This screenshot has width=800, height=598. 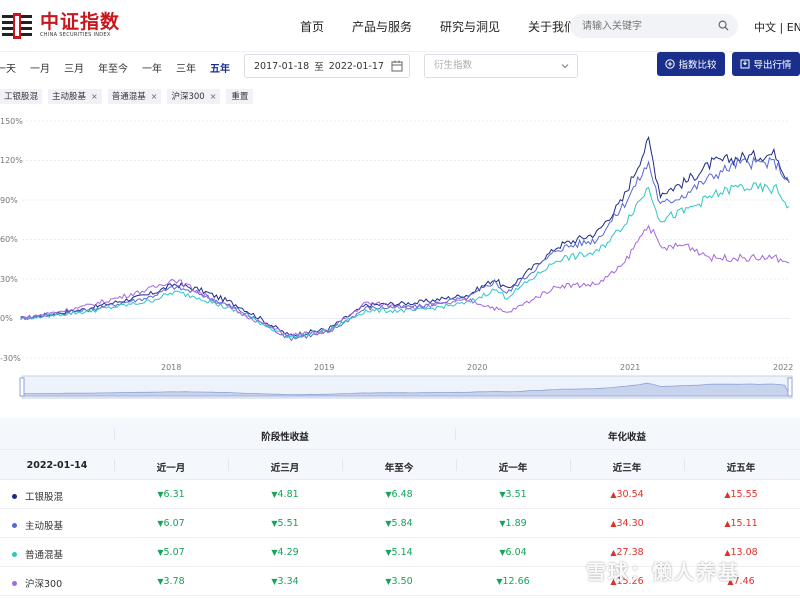 I want to click on table-cell: ▼3.34, so click(x=285, y=581).